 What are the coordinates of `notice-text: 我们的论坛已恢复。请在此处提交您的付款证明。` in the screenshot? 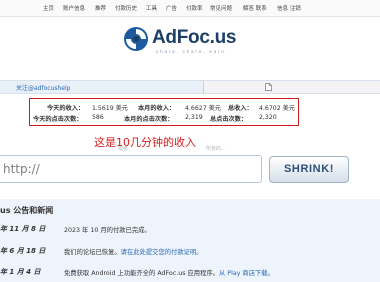 It's located at (133, 251).